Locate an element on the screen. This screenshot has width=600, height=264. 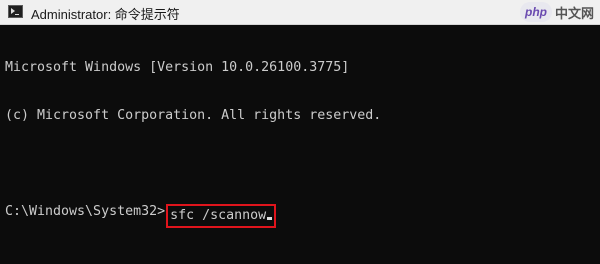
watermark: php 中文网 is located at coordinates (556, 12).